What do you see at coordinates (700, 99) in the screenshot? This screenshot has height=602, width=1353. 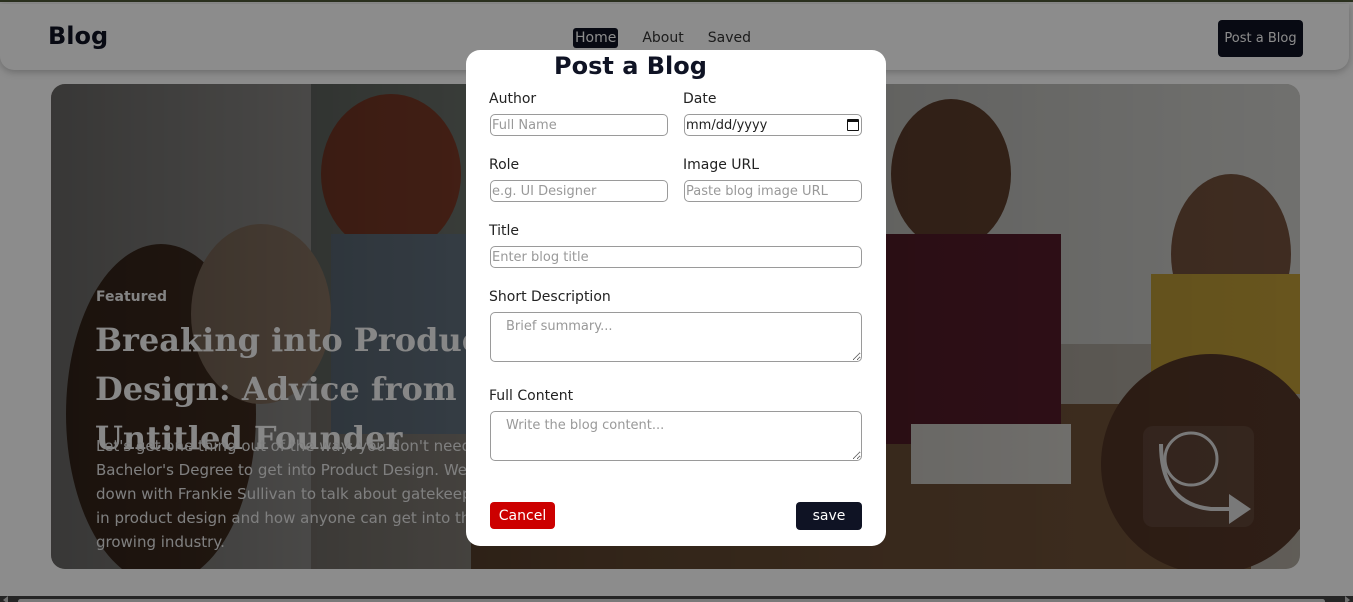 I see `date-label: Date` at bounding box center [700, 99].